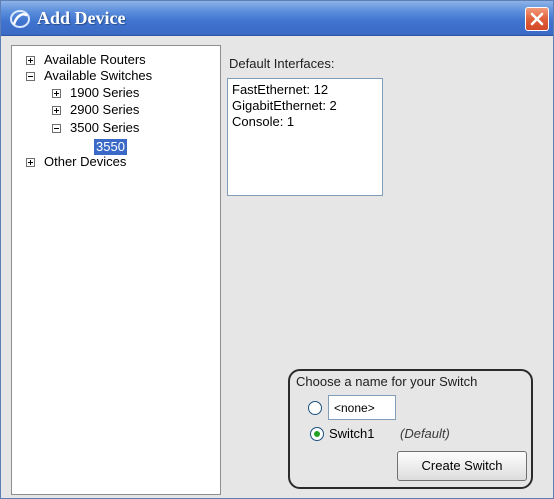 Image resolution: width=554 pixels, height=499 pixels. What do you see at coordinates (105, 127) in the screenshot?
I see `tree-item-label: 3500 Series` at bounding box center [105, 127].